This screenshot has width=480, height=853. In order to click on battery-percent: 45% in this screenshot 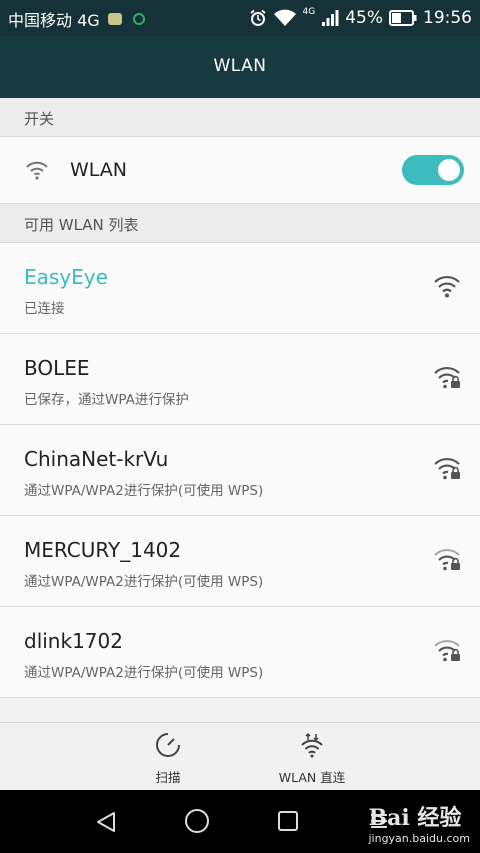, I will do `click(364, 18)`.